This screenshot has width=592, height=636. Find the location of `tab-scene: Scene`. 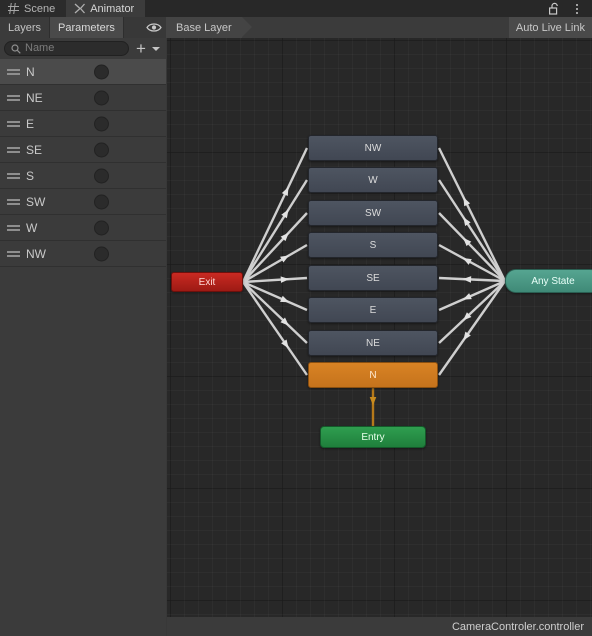

tab-scene: Scene is located at coordinates (33, 8).